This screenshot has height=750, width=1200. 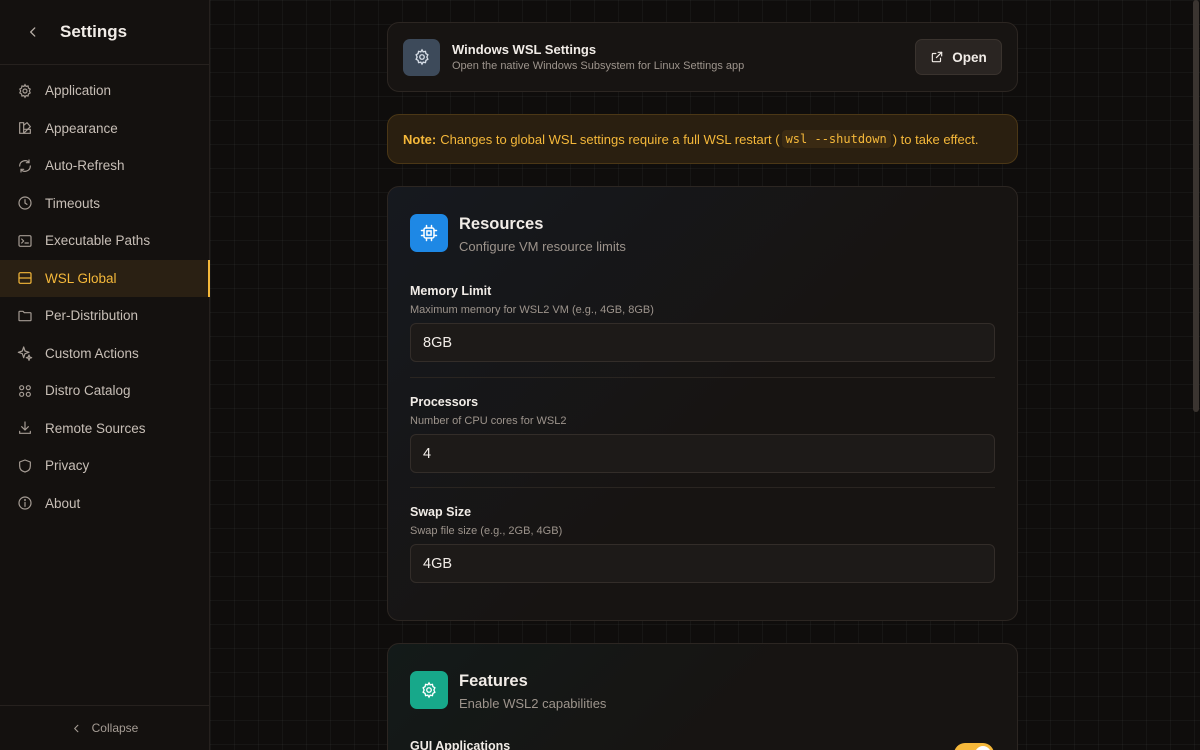 I want to click on grid-icon, so click(x=24, y=390).